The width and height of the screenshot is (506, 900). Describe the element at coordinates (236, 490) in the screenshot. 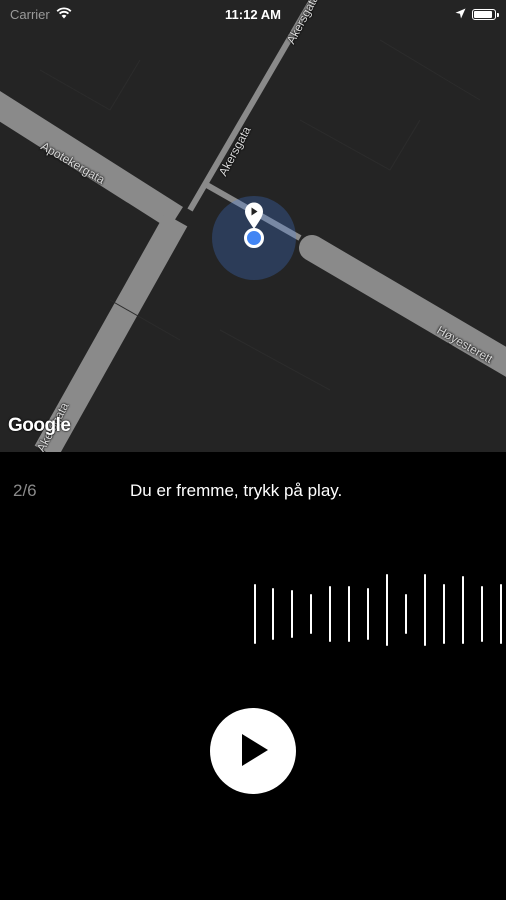

I see `instruction-text: Du er fremme, trykk på play.` at that location.